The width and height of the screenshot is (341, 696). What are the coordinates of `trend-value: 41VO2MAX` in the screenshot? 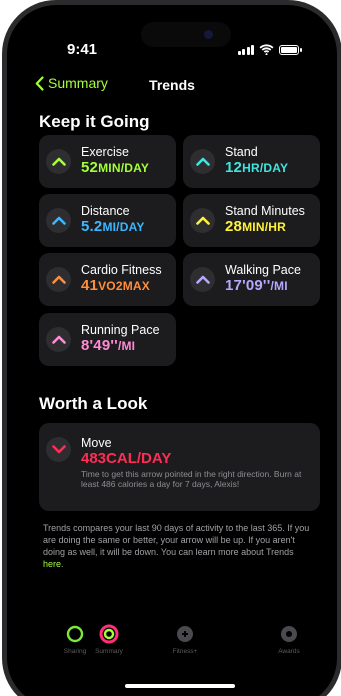 It's located at (115, 286).